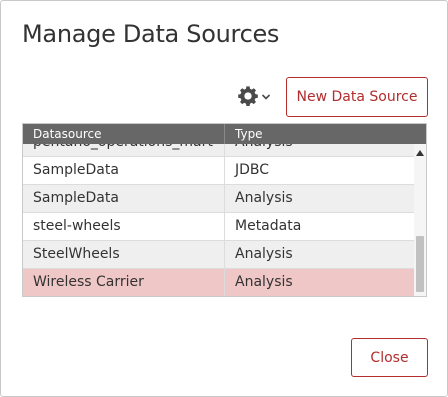 This screenshot has width=448, height=397. I want to click on table-row: SampleData Analysis, so click(218, 199).